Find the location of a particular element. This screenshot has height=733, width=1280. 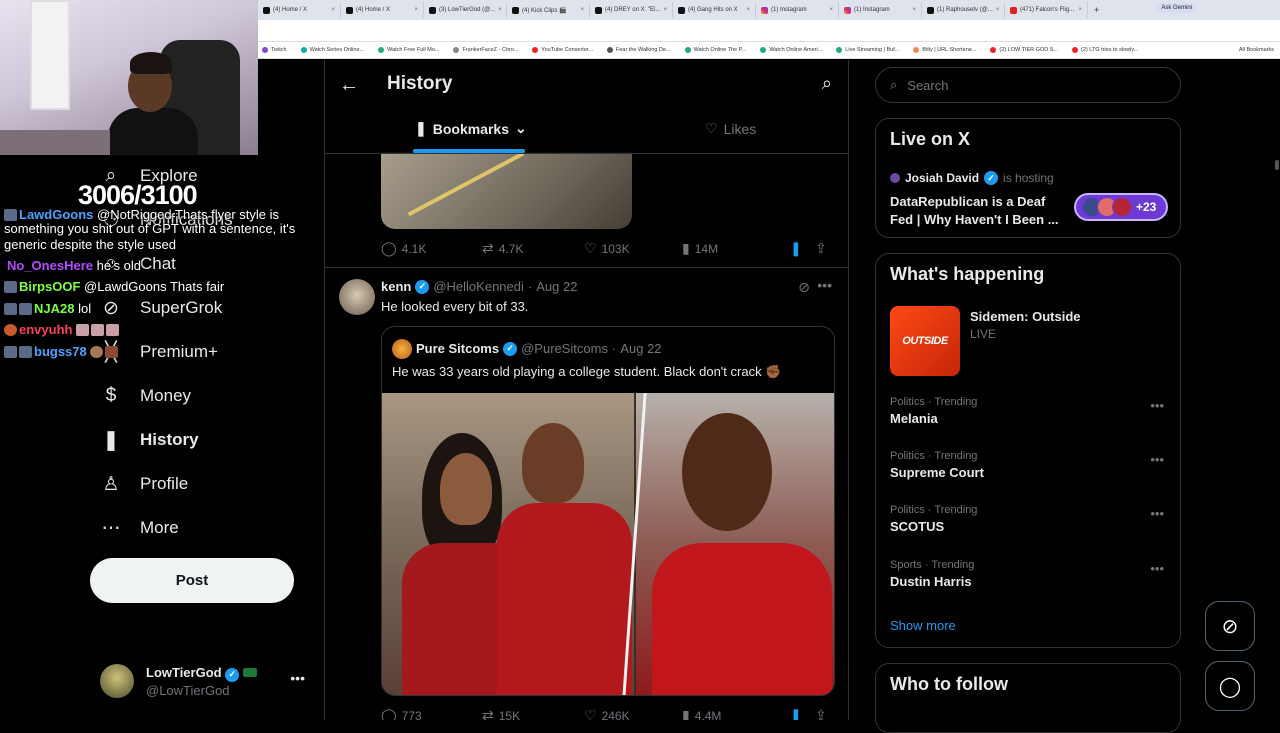

trend-item: Politics · Trending SCOTUS ••• is located at coordinates (1030, 519).